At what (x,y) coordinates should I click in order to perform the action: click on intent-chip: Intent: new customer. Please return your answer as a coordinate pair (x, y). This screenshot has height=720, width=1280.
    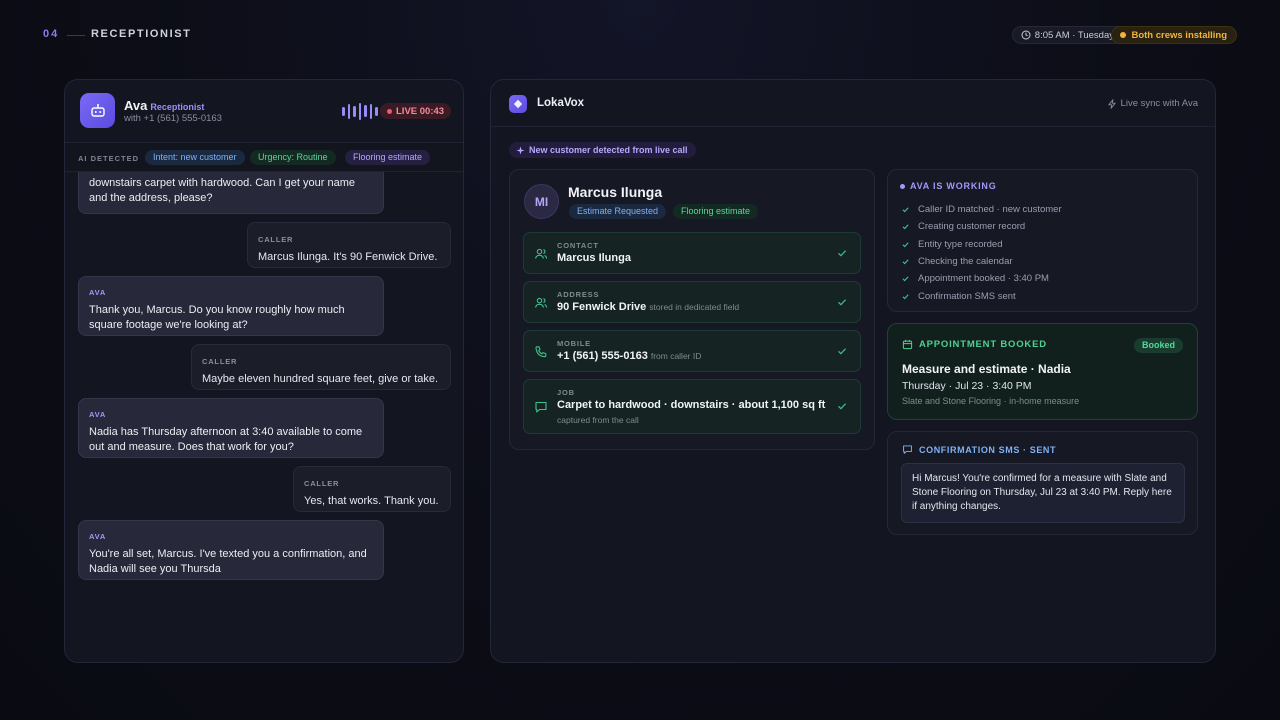
    Looking at the image, I should click on (195, 157).